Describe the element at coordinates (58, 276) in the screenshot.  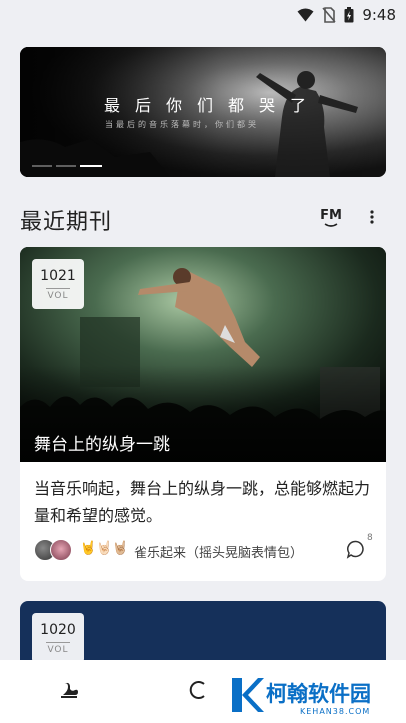
I see `vol-number: 1021` at that location.